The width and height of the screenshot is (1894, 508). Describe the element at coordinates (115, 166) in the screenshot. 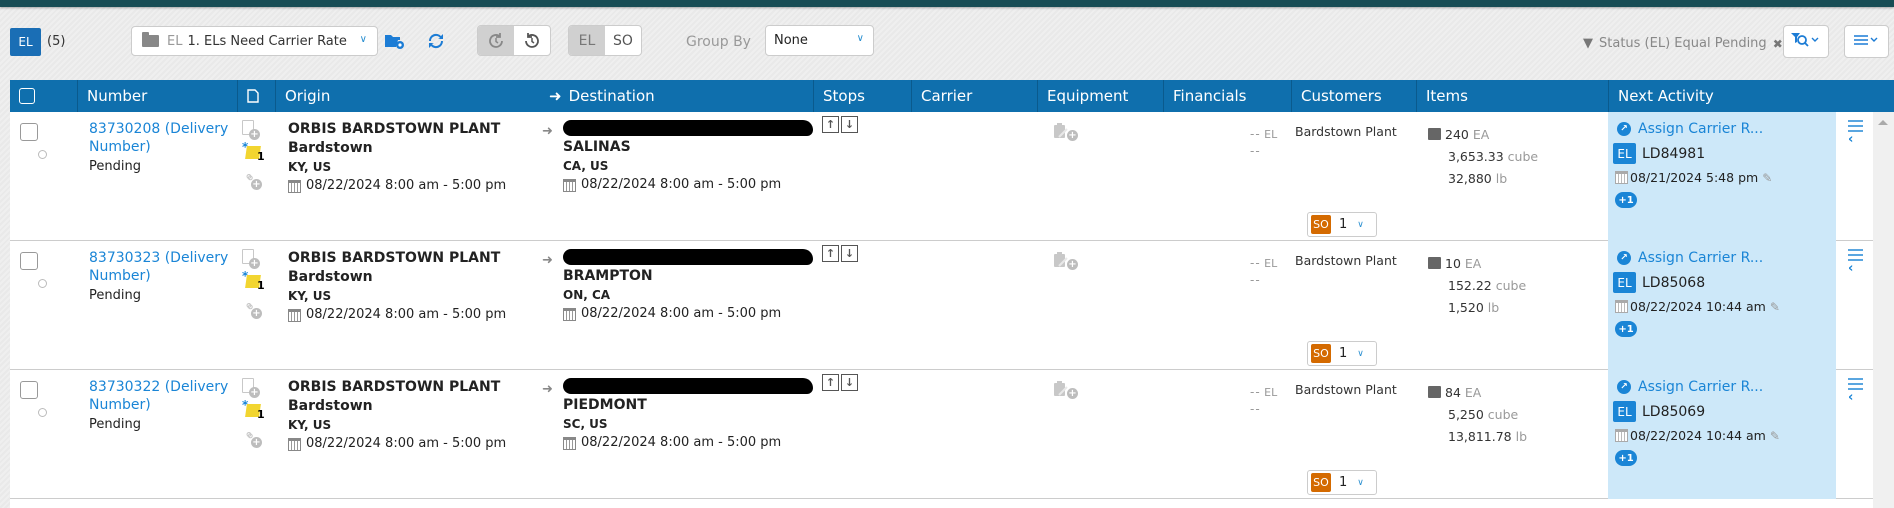

I see `status-text: Pending` at that location.